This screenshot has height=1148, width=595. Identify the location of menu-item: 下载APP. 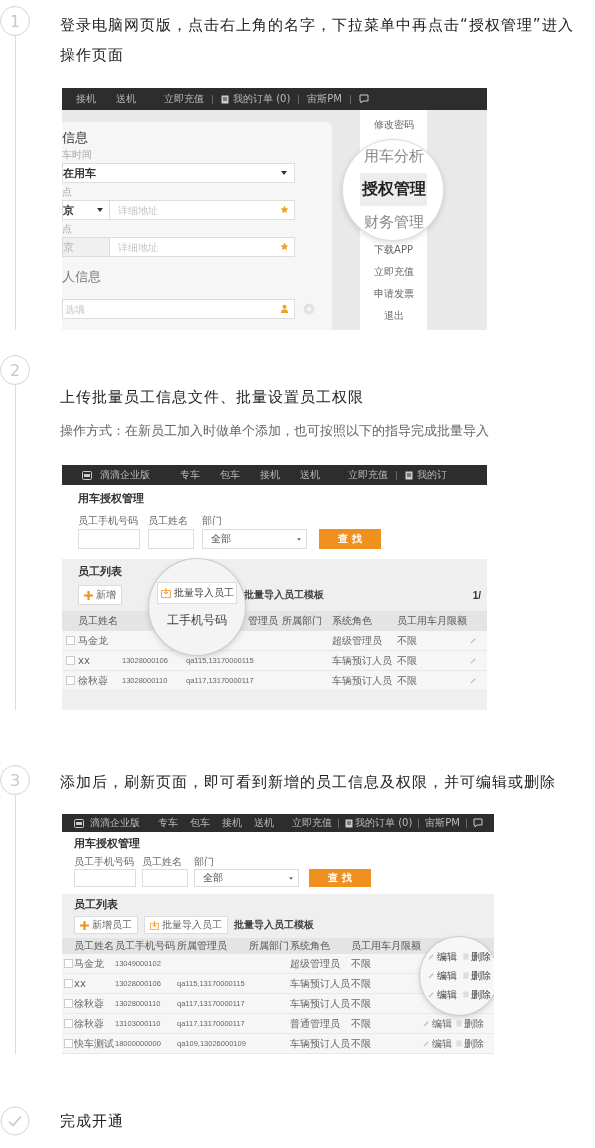
(393, 250).